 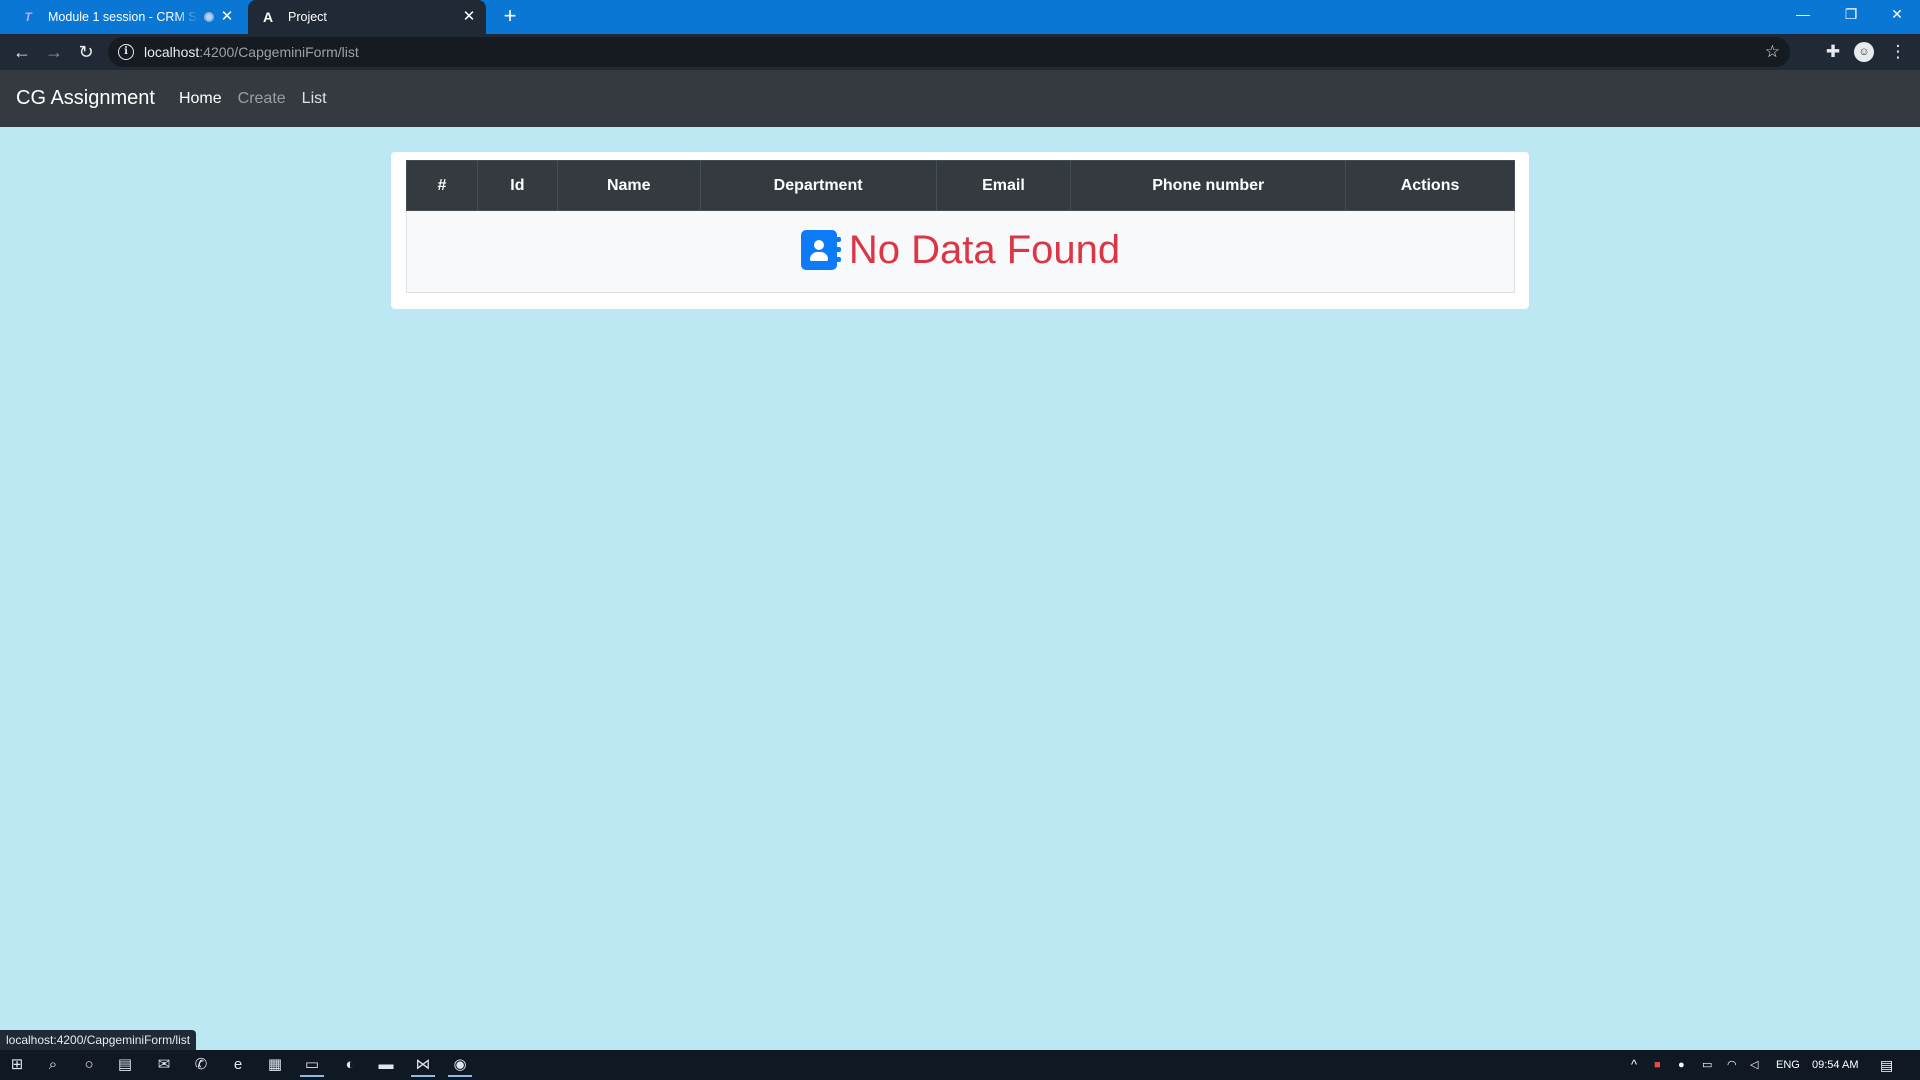 What do you see at coordinates (1851, 15) in the screenshot?
I see `restore-icon: ❐` at bounding box center [1851, 15].